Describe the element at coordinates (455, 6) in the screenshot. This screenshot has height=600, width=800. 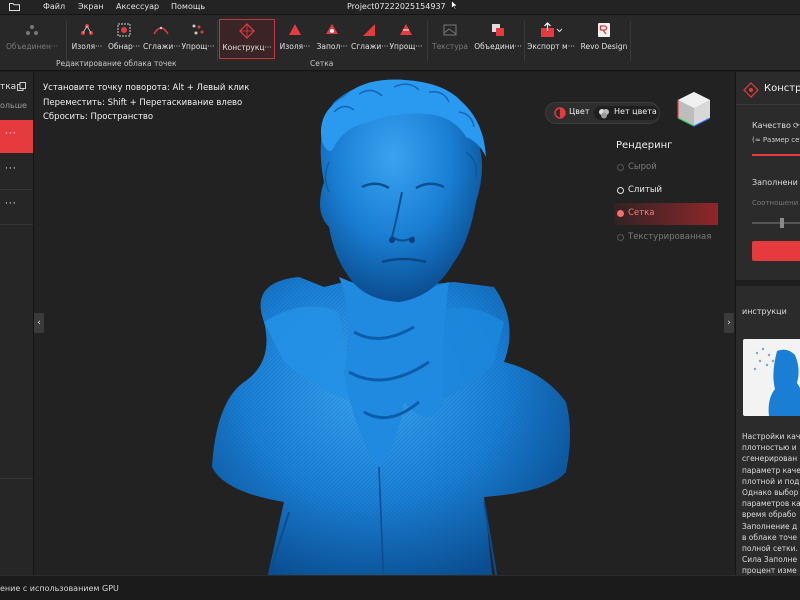
I see `mouse-cursor-icon` at that location.